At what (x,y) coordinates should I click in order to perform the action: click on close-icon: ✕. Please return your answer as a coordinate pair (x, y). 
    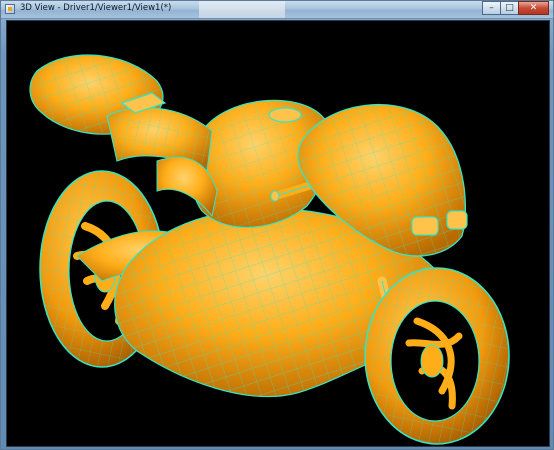
    Looking at the image, I should click on (533, 7).